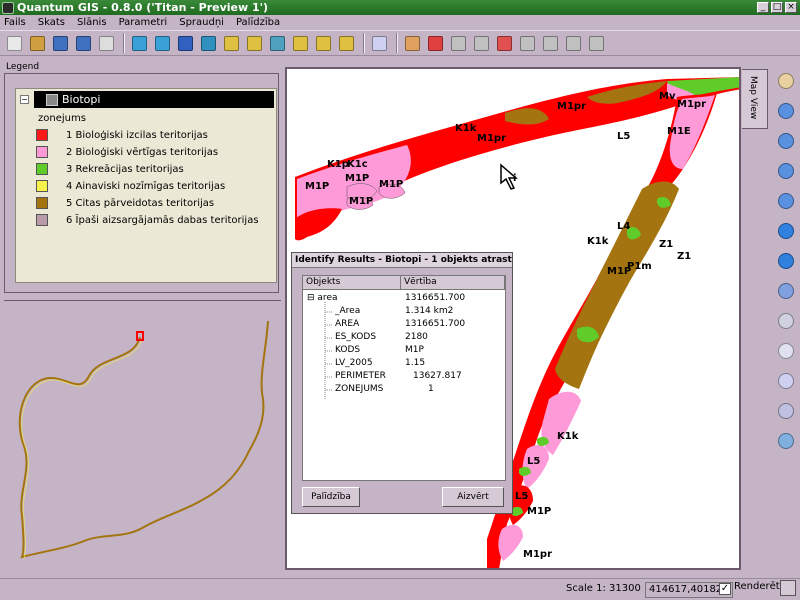 This screenshot has width=800, height=600. I want to click on legend-title: Legend, so click(23, 67).